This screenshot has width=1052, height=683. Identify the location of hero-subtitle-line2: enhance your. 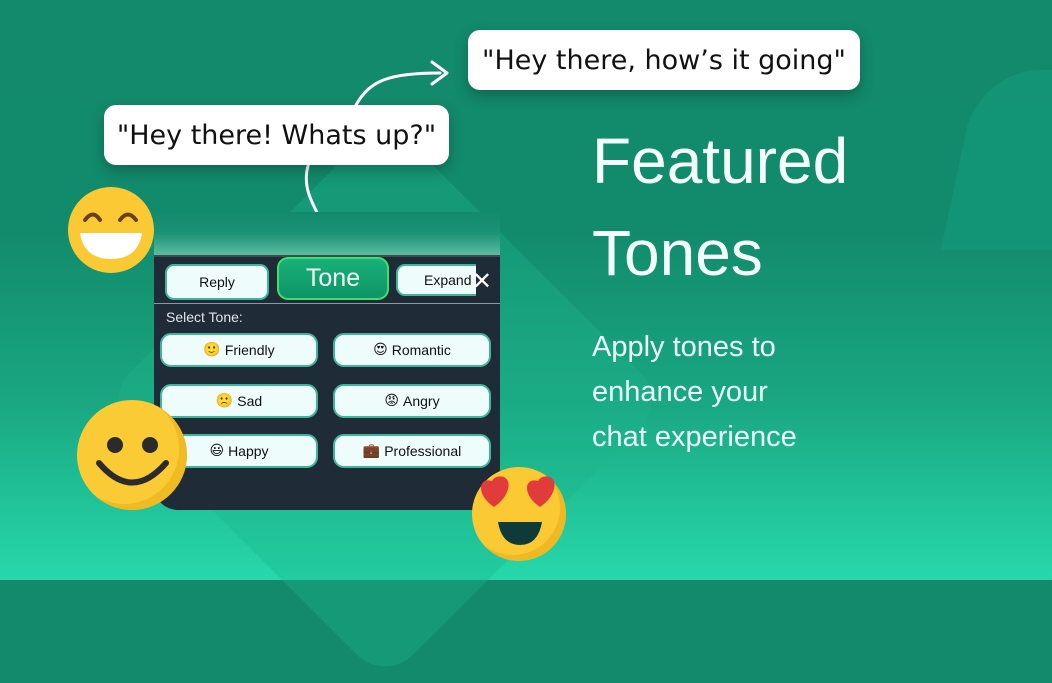
(680, 392).